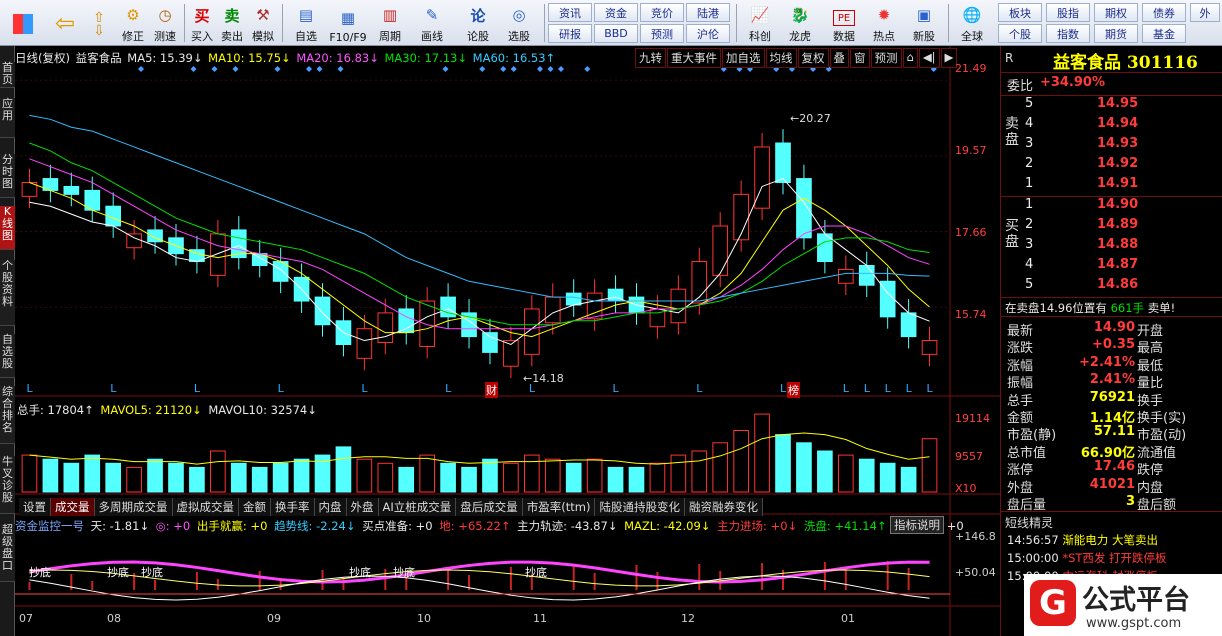  What do you see at coordinates (972, 36) in the screenshot?
I see `tb-global-label: 全球` at bounding box center [972, 36].